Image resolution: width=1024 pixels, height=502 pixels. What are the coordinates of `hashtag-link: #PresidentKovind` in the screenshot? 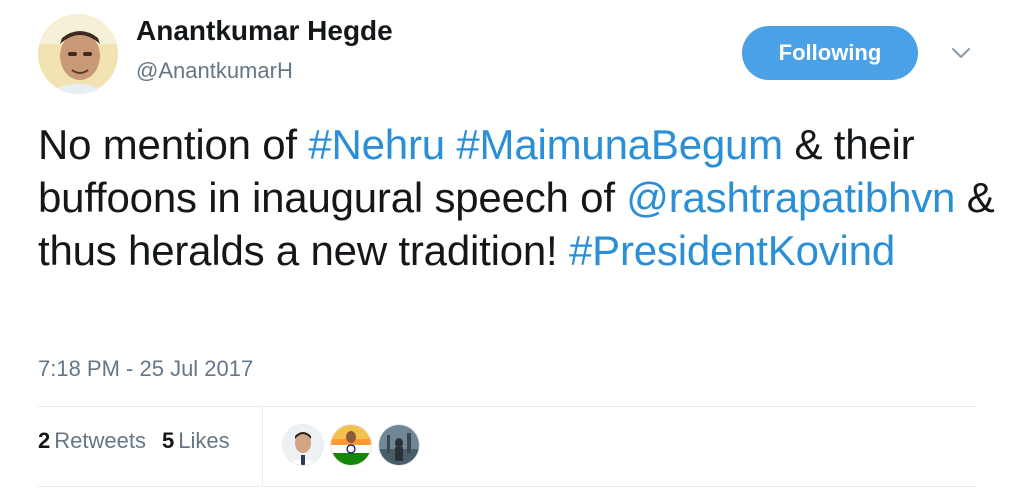 It's located at (732, 250).